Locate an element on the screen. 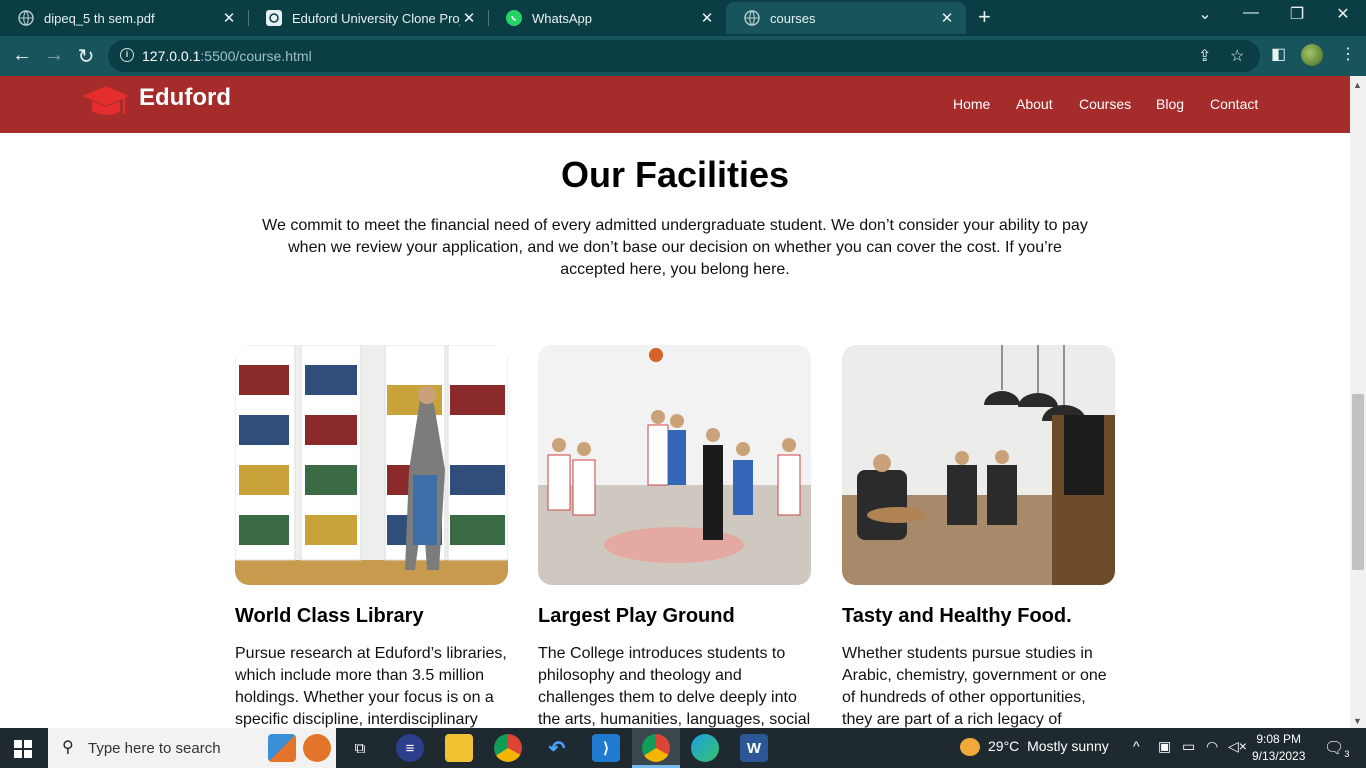  task-view-icon: ⧉ is located at coordinates (360, 748).